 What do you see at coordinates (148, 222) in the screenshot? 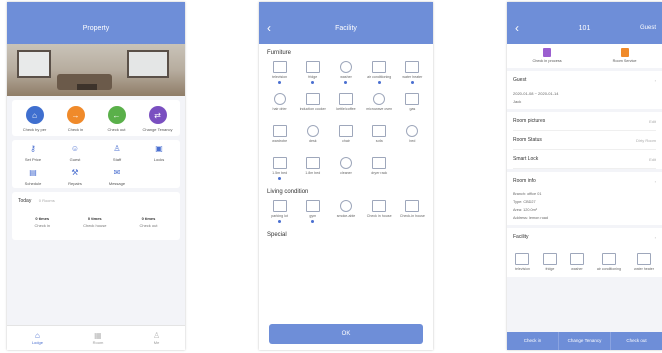
I see `stat-check-out: 0 times Check out` at bounding box center [148, 222].